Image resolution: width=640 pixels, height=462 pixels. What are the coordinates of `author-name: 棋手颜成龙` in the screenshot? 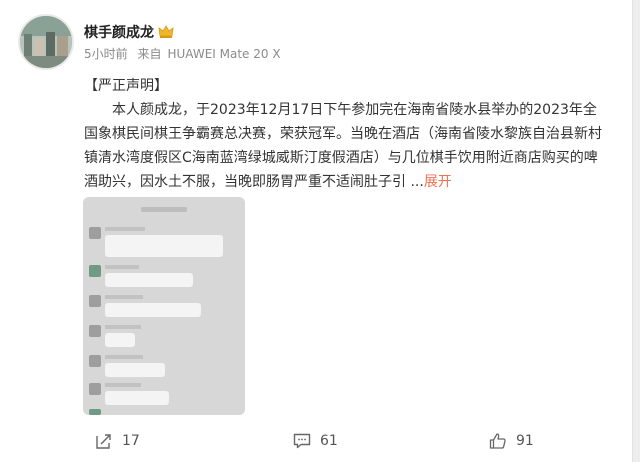 It's located at (119, 32).